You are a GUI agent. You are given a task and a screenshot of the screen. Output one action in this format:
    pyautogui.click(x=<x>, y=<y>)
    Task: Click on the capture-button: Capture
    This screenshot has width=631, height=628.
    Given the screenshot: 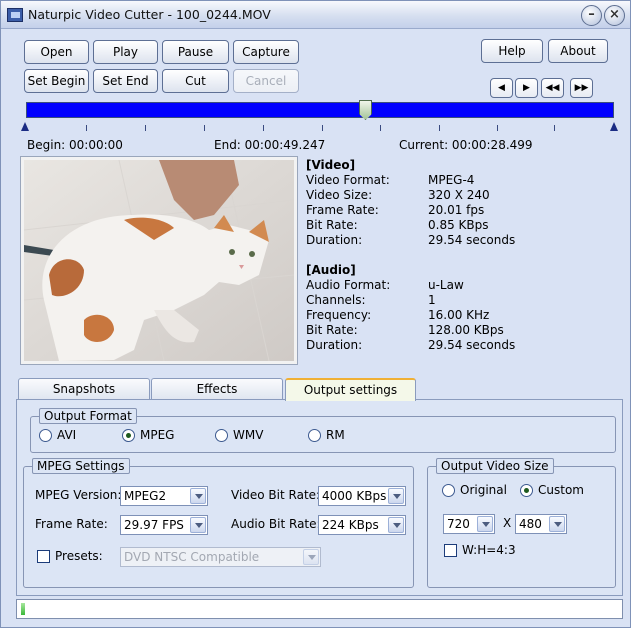 What is the action you would take?
    pyautogui.click(x=266, y=52)
    